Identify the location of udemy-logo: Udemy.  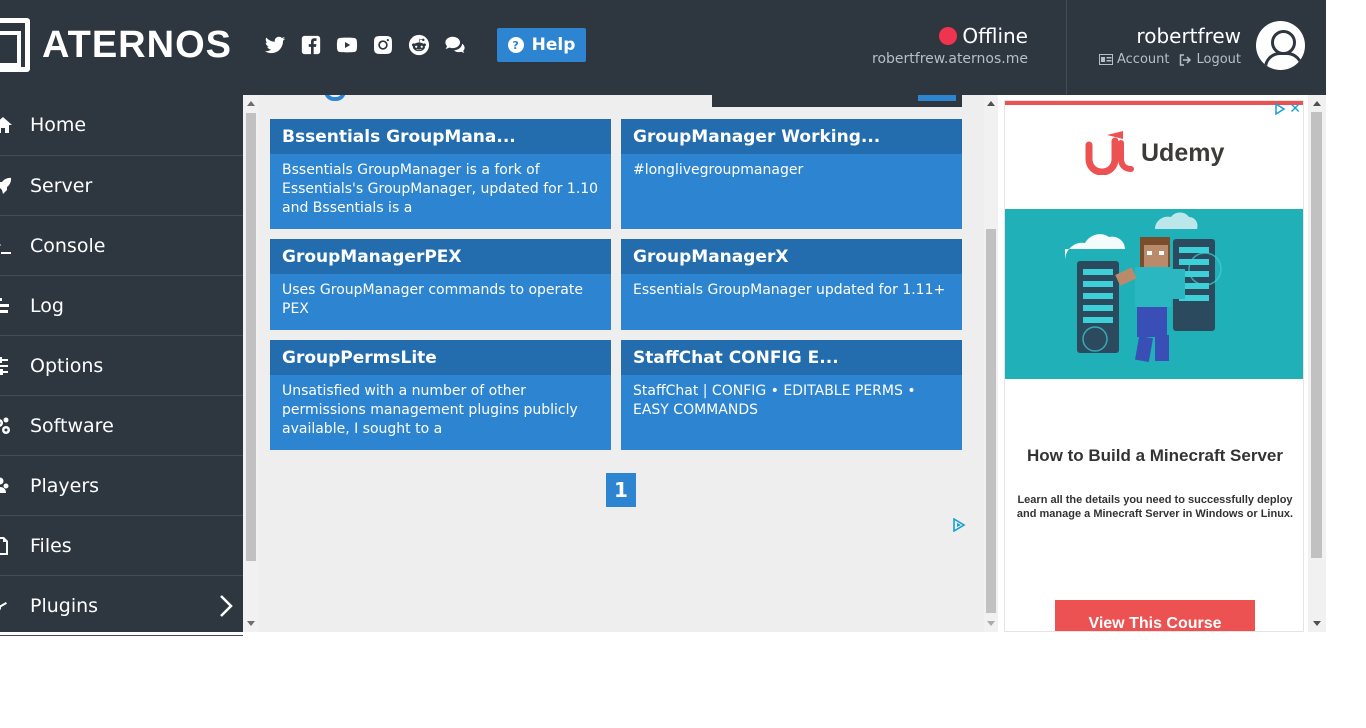
(1153, 153).